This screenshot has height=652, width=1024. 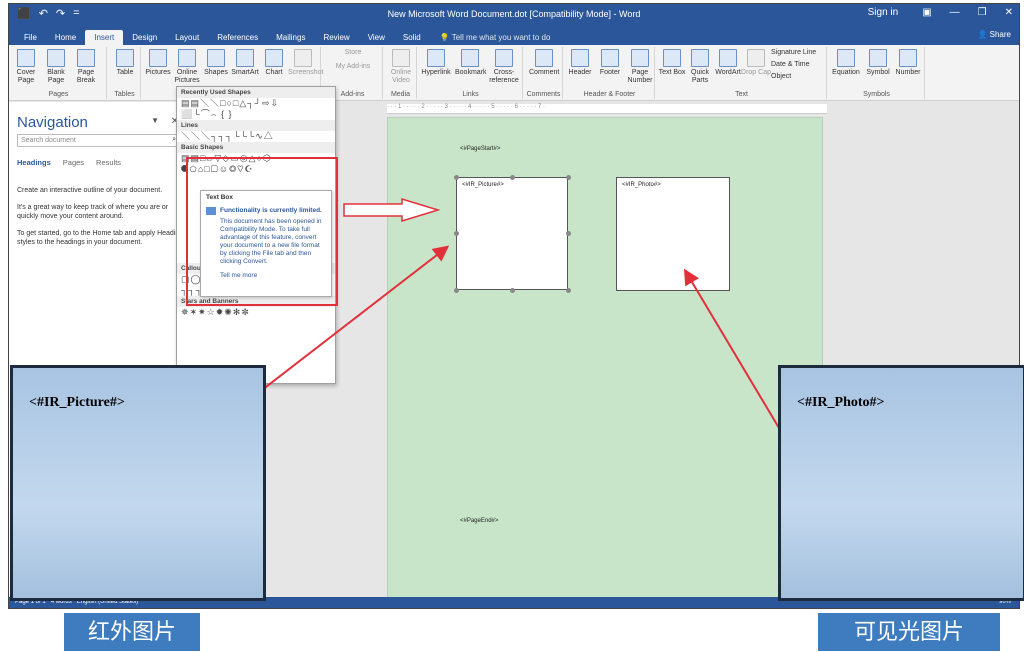 I want to click on symbol-button: Symbol, so click(x=878, y=63).